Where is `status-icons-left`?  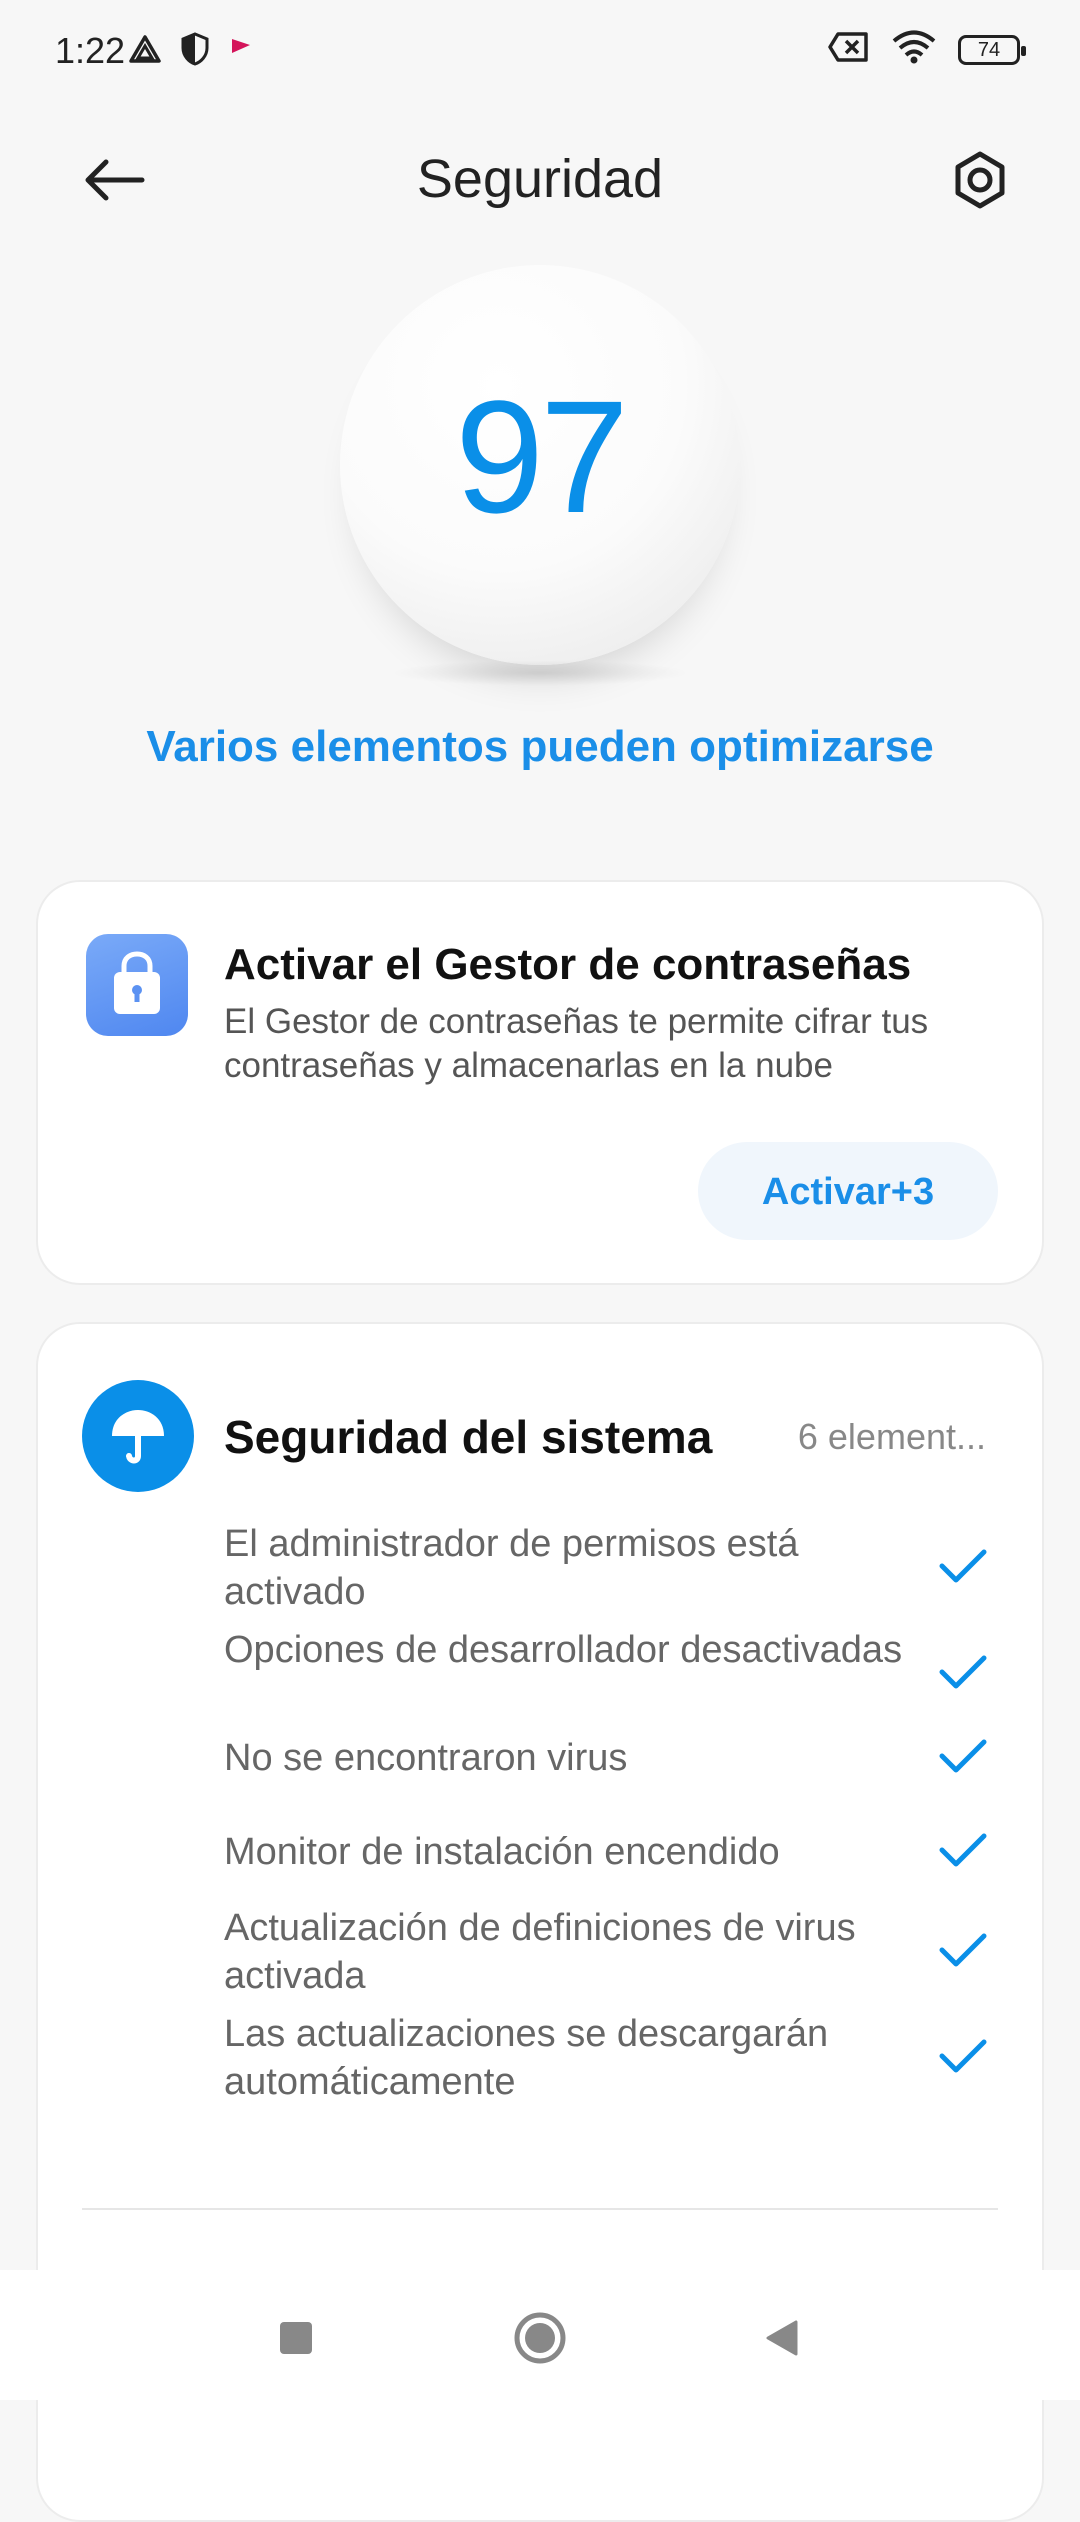 status-icons-left is located at coordinates (191, 51).